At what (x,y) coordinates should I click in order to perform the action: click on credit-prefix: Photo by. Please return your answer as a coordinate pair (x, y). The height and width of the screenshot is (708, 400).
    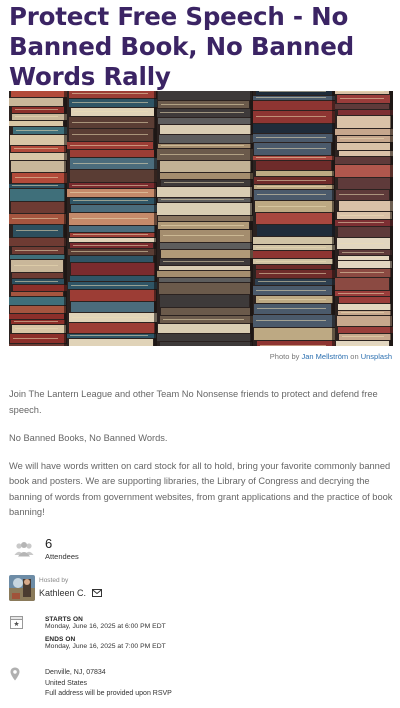
    Looking at the image, I should click on (284, 356).